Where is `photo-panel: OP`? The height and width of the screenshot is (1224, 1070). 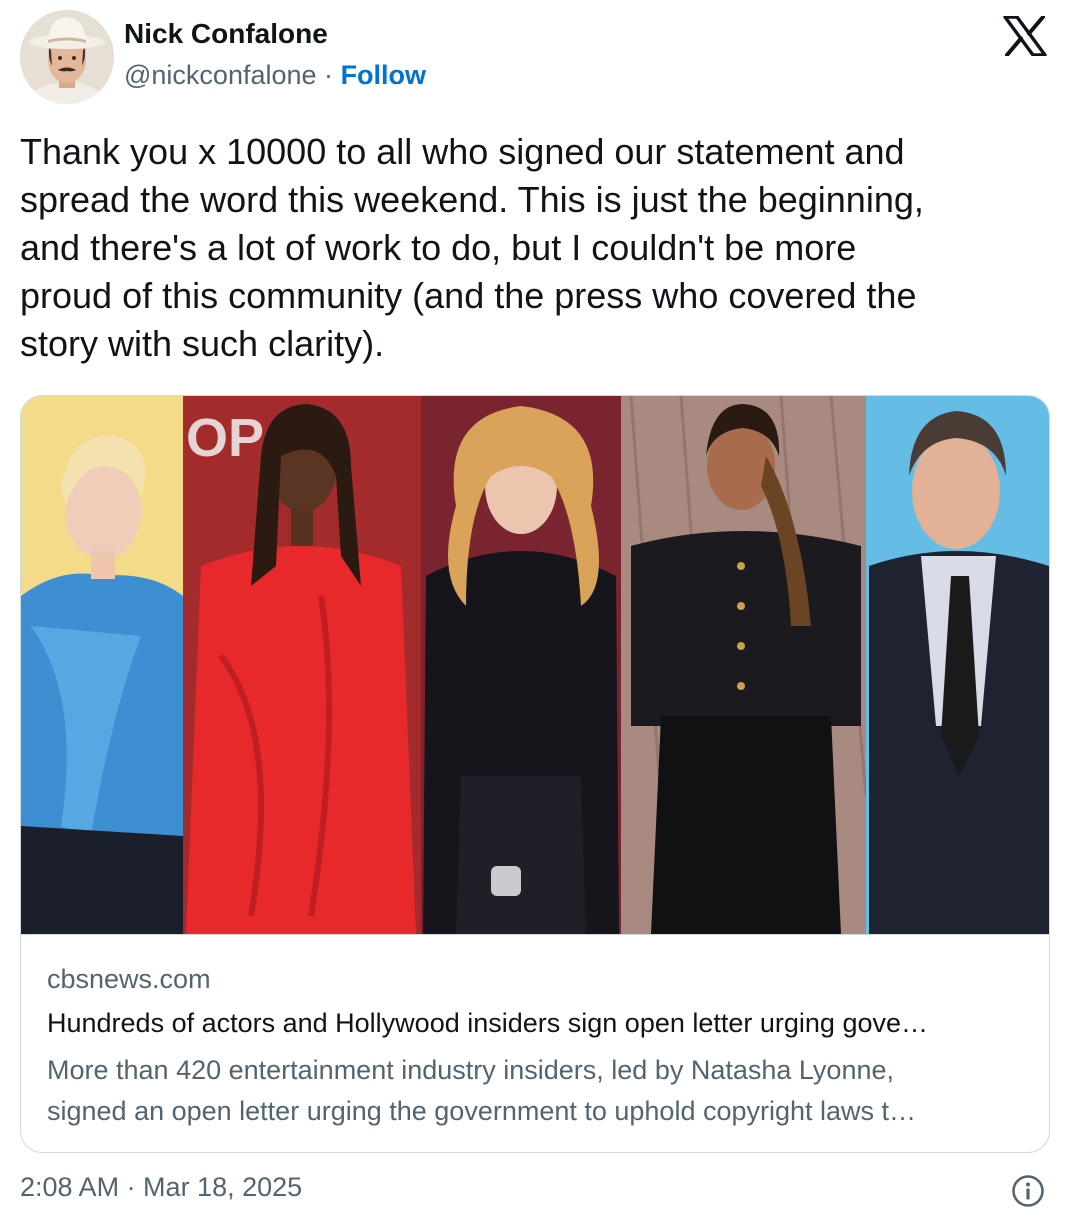
photo-panel: OP is located at coordinates (302, 665).